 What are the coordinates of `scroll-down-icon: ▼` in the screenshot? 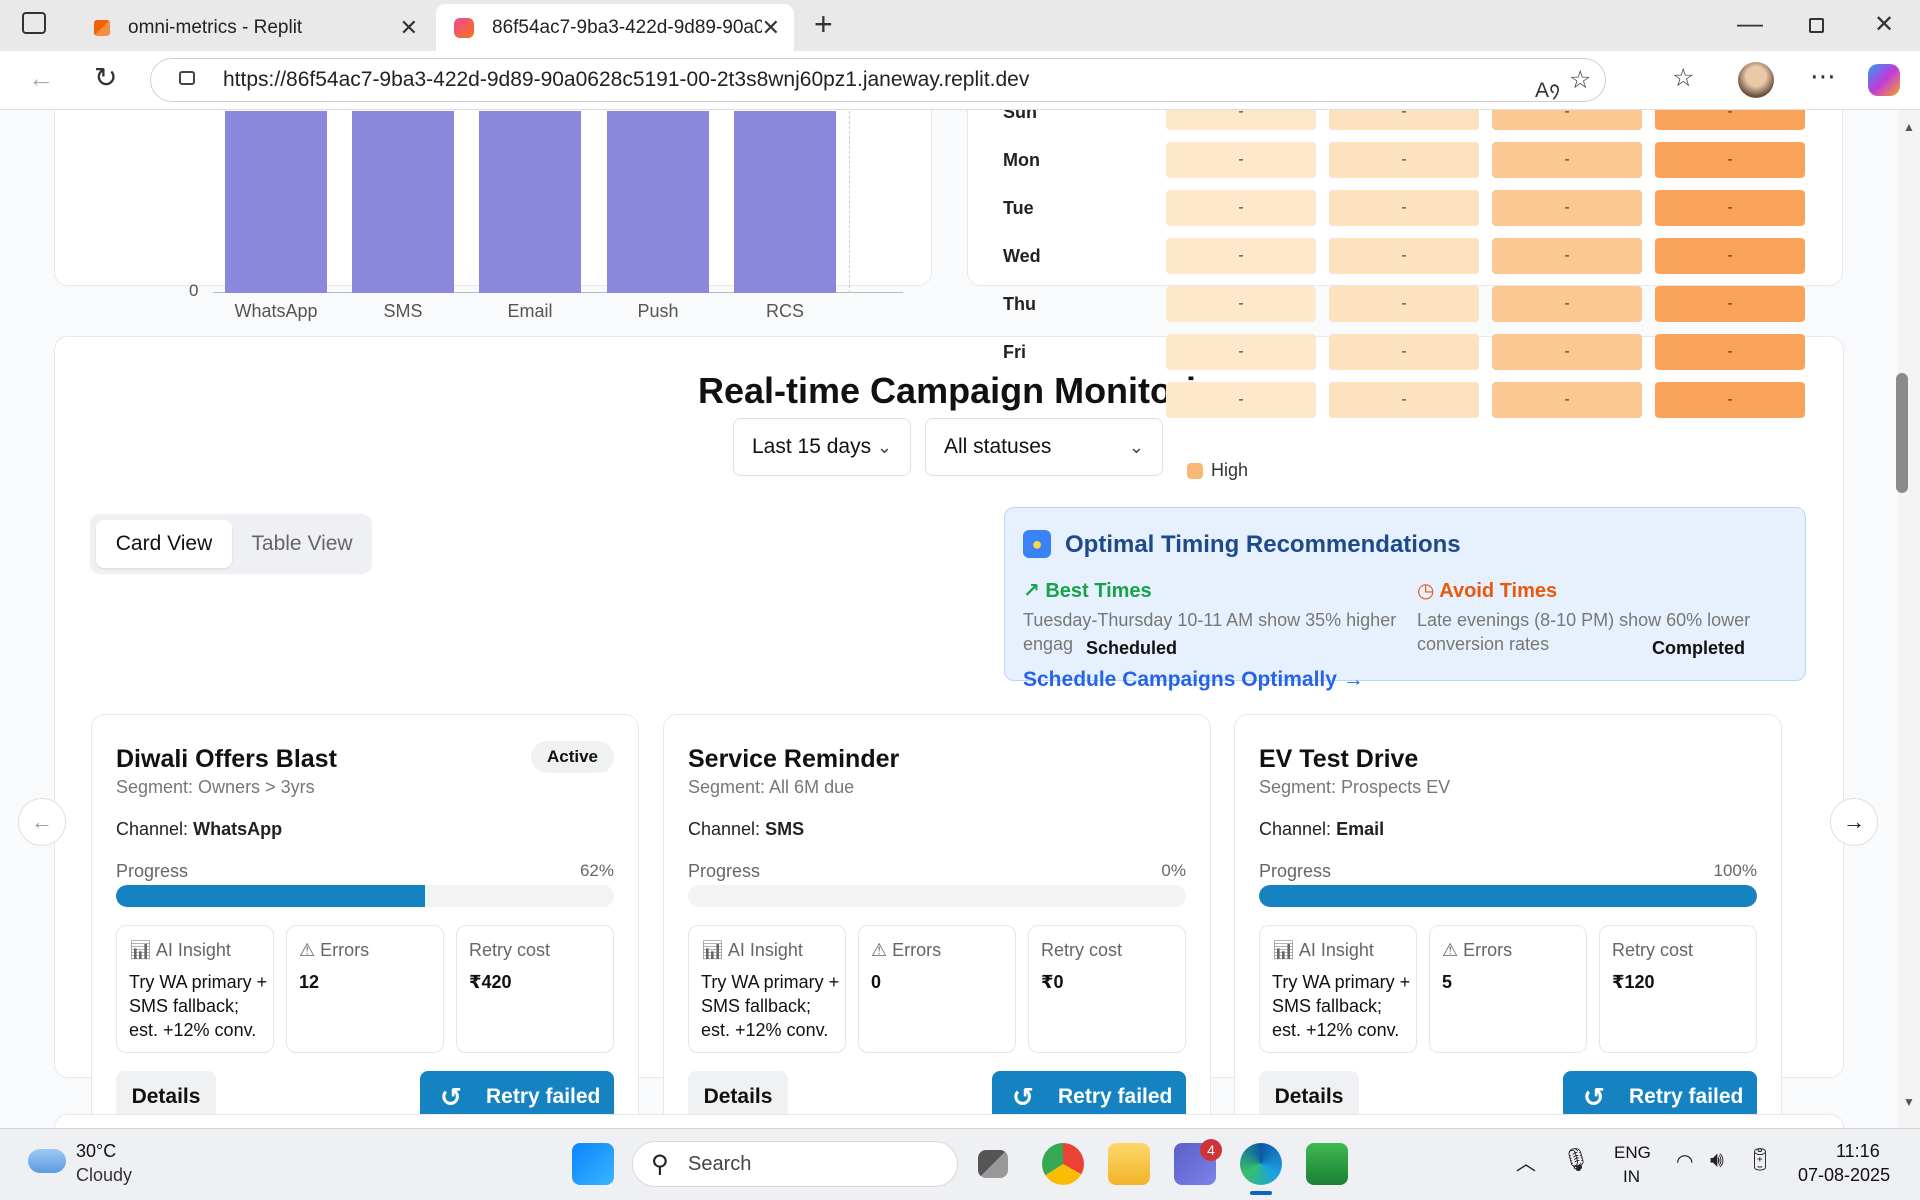 It's located at (1909, 1102).